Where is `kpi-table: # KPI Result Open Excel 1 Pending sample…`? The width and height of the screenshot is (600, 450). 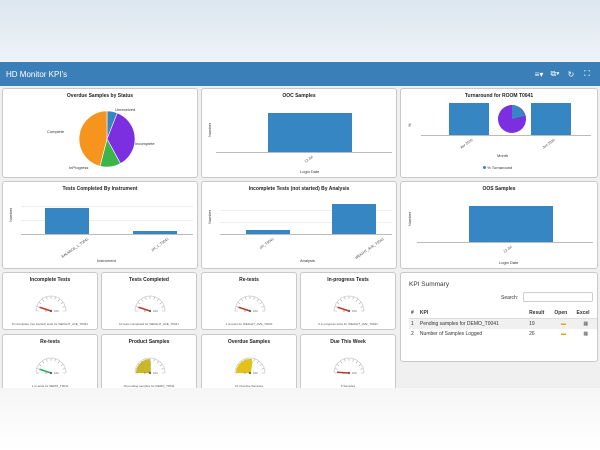 kpi-table: # KPI Result Open Excel 1 Pending sample… is located at coordinates (503, 323).